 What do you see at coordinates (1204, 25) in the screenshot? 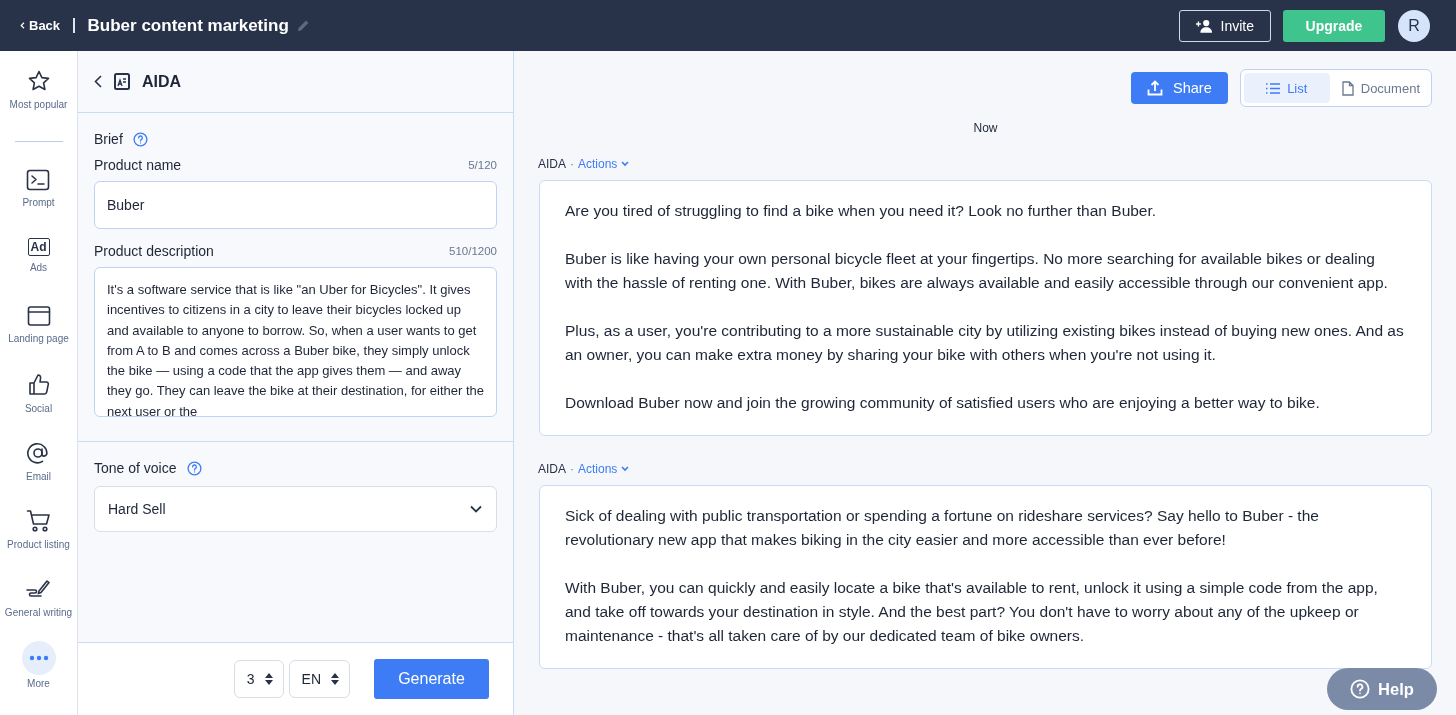
I see `add-user-icon` at bounding box center [1204, 25].